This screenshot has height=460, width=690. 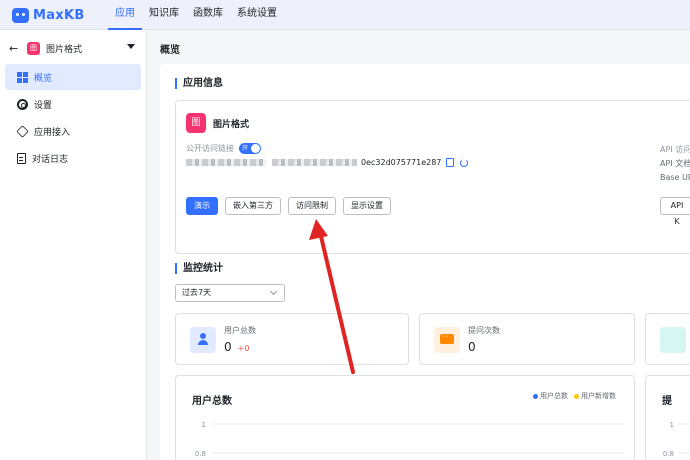 I want to click on time-range-select: 过去7天, so click(x=230, y=293).